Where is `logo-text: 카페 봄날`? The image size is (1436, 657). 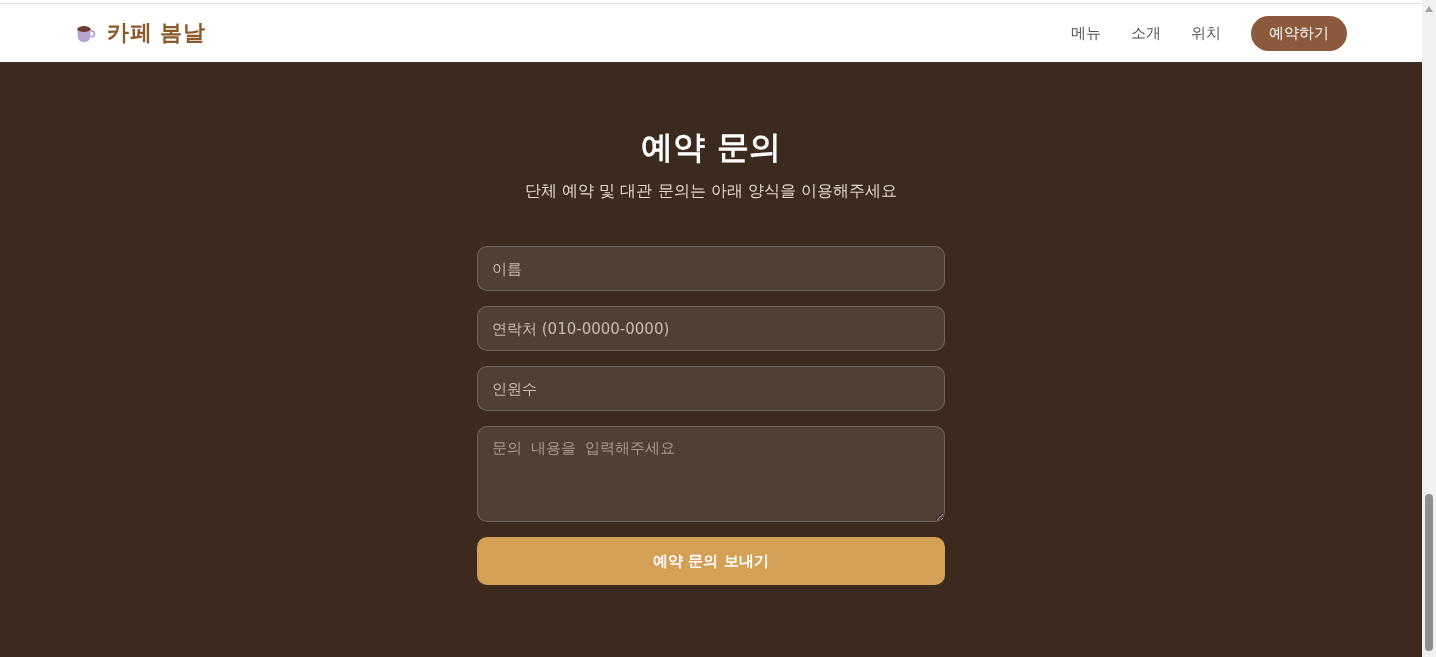
logo-text: 카페 봄날 is located at coordinates (156, 33).